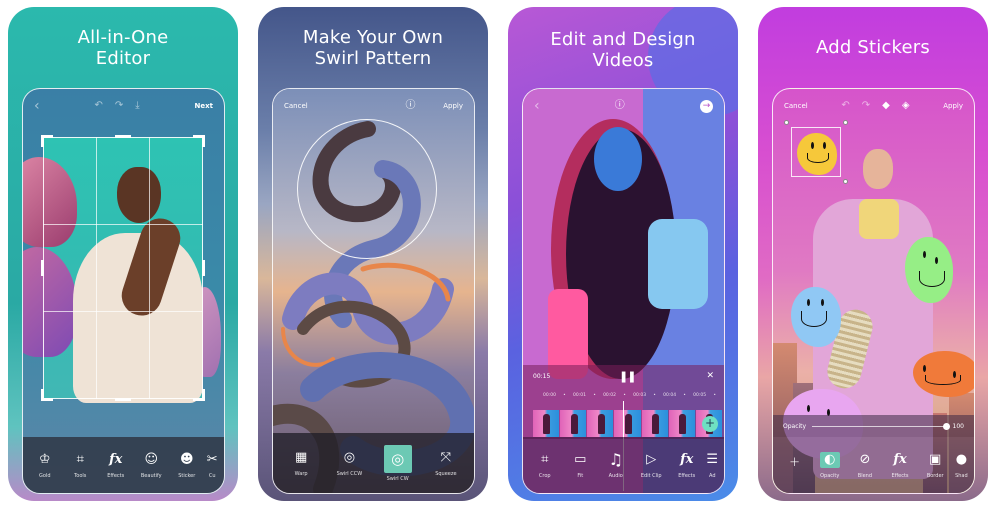 The image size is (996, 505). I want to click on add-sticker-button: +, so click(795, 465).